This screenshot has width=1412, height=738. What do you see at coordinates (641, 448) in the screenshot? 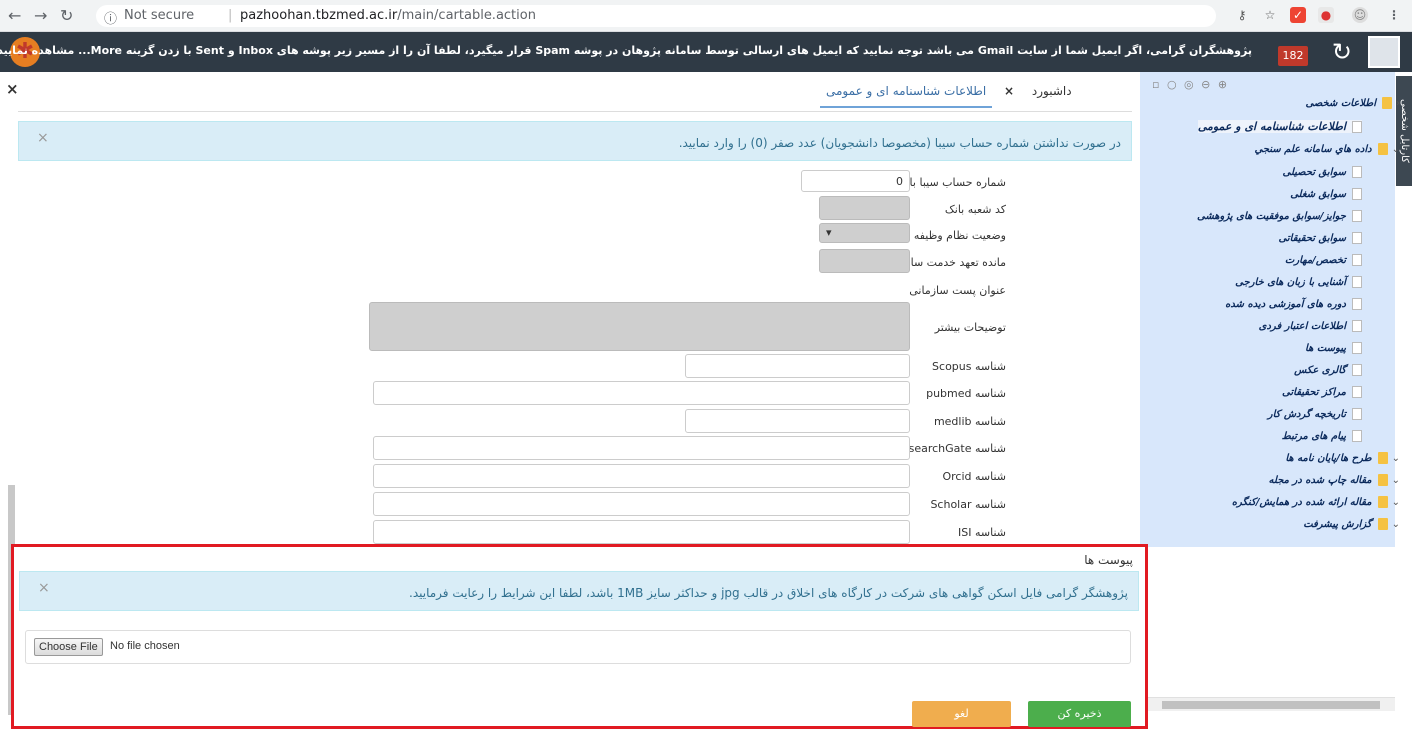
I see `researchgate-input` at bounding box center [641, 448].